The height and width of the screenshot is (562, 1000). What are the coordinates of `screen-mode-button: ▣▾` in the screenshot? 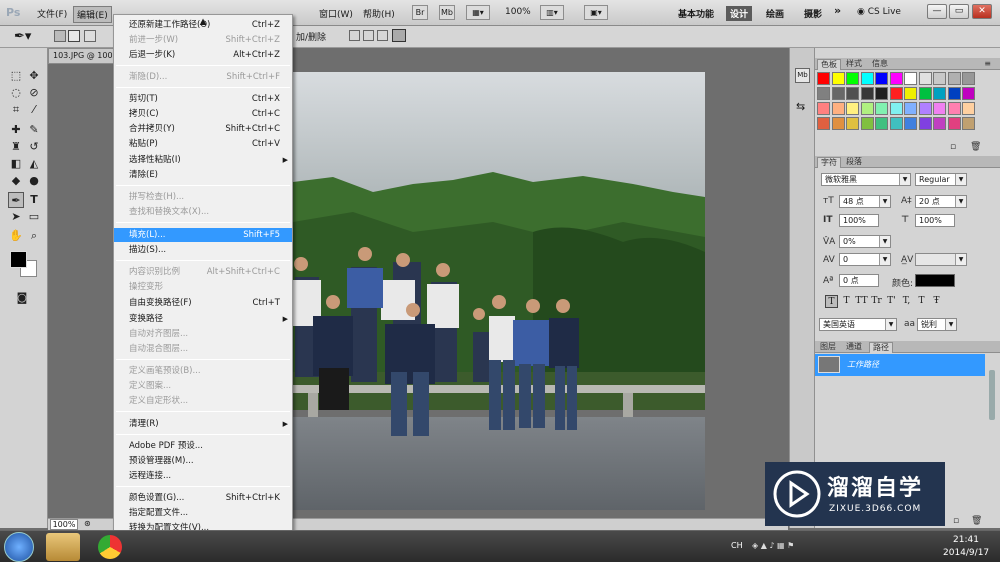 It's located at (596, 12).